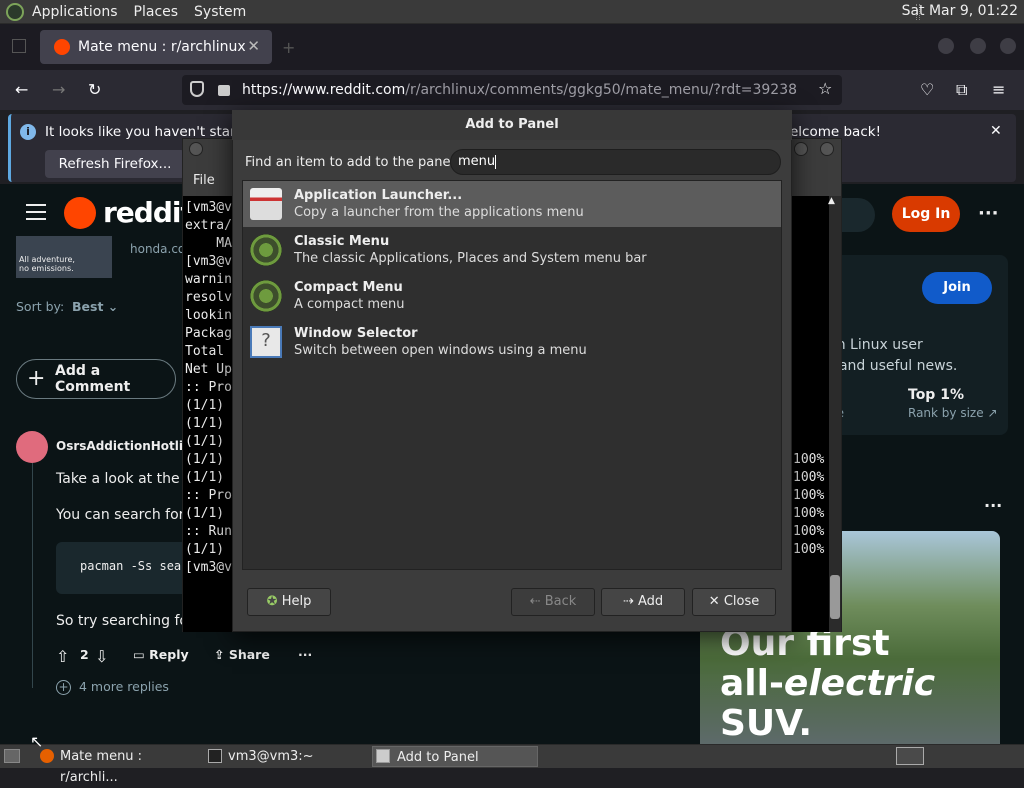 The width and height of the screenshot is (1024, 788). What do you see at coordinates (101, 656) in the screenshot?
I see `downvote-icon: ⇩` at bounding box center [101, 656].